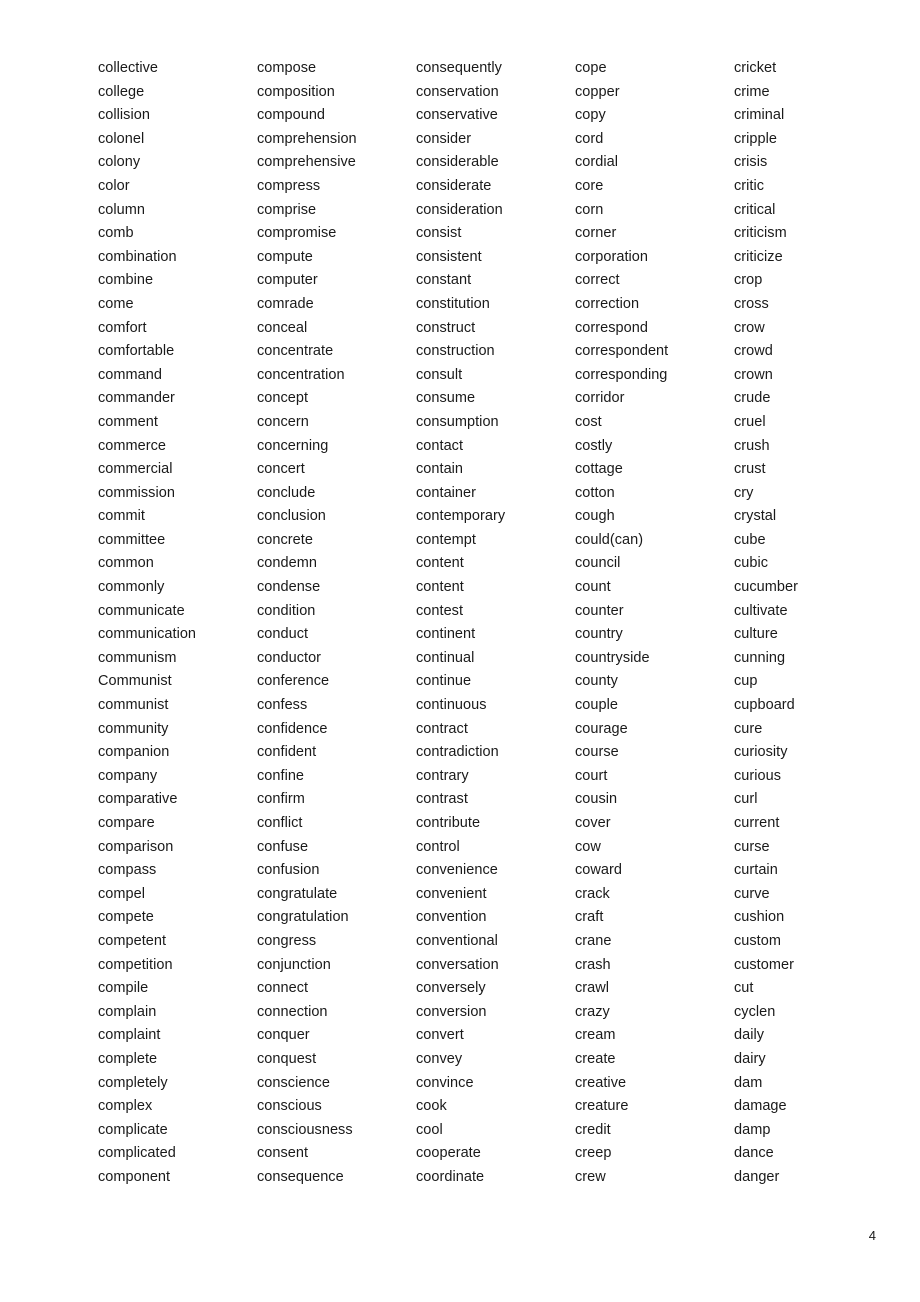 This screenshot has width=920, height=1302. Describe the element at coordinates (287, 940) in the screenshot. I see `word-entry: congress` at that location.